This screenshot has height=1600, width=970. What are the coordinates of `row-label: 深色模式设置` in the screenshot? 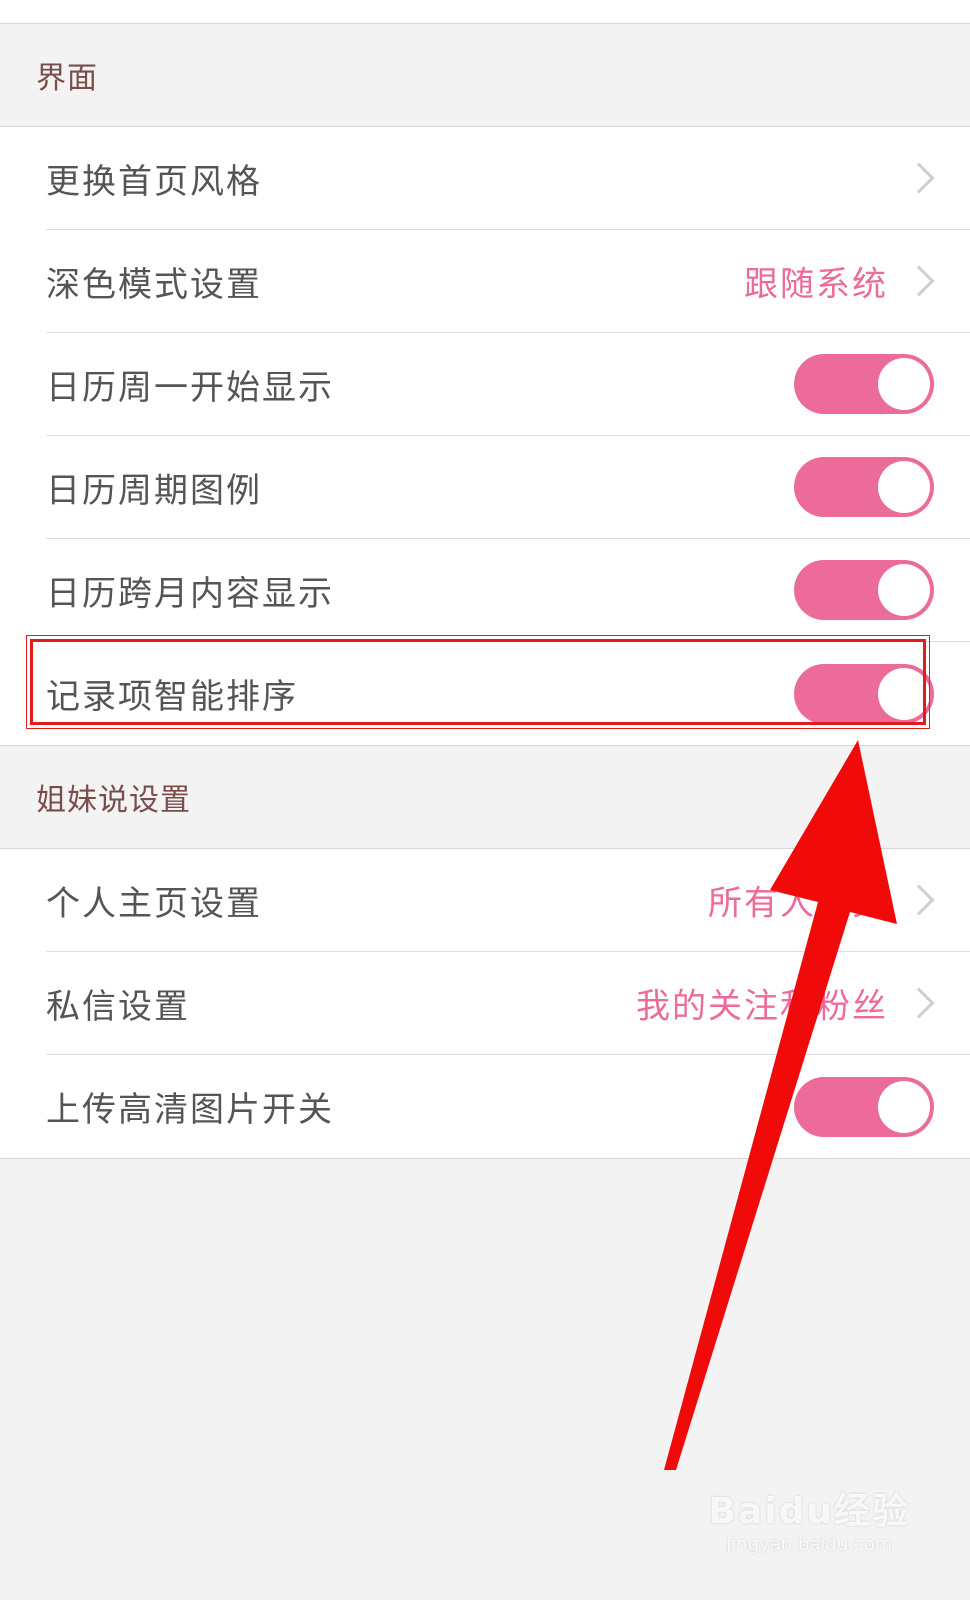 It's located at (154, 284).